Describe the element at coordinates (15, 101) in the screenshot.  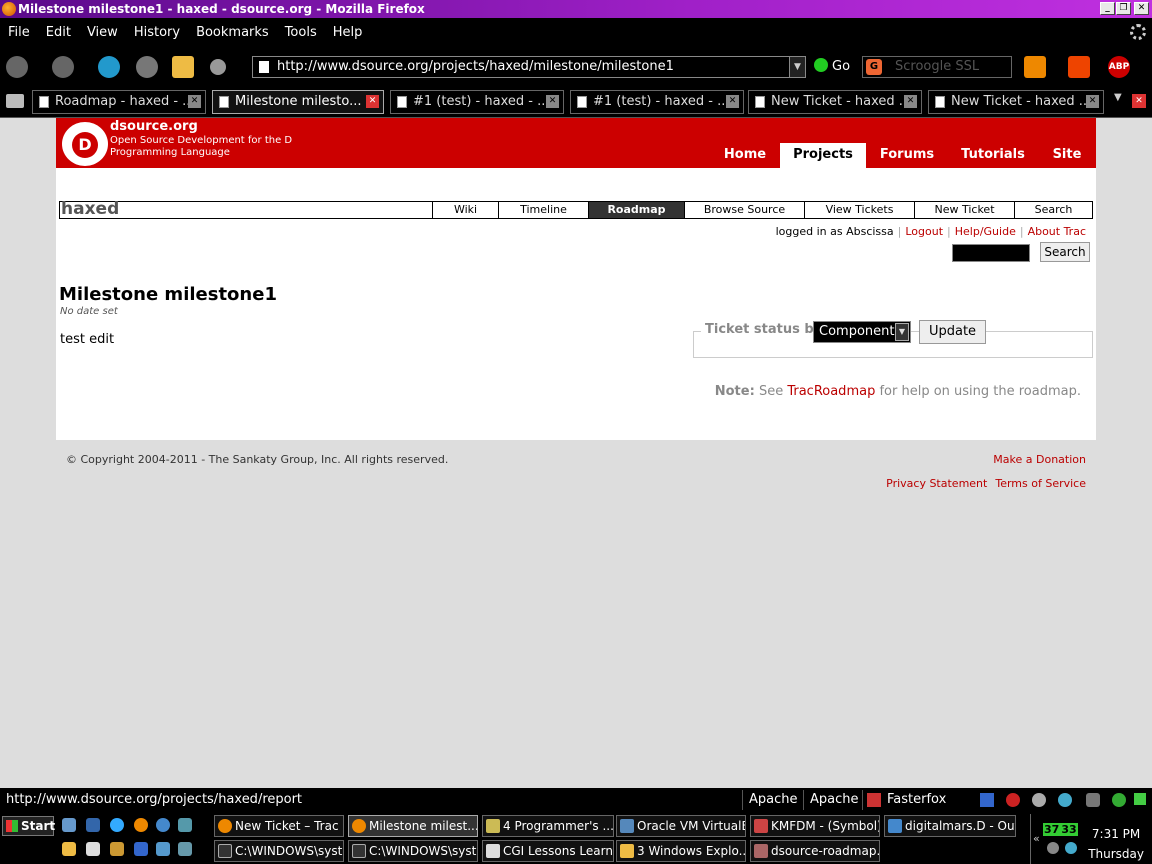
I see `new-tab-icon` at that location.